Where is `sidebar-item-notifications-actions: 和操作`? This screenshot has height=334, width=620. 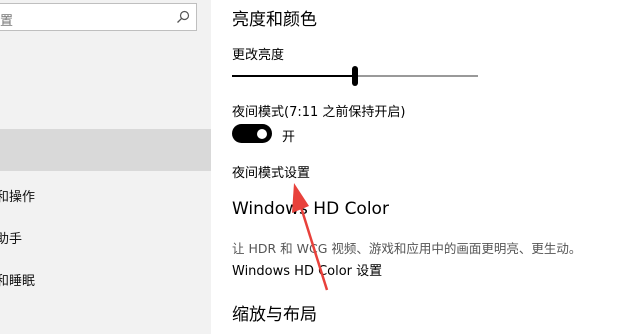
sidebar-item-notifications-actions: 和操作 is located at coordinates (17, 195).